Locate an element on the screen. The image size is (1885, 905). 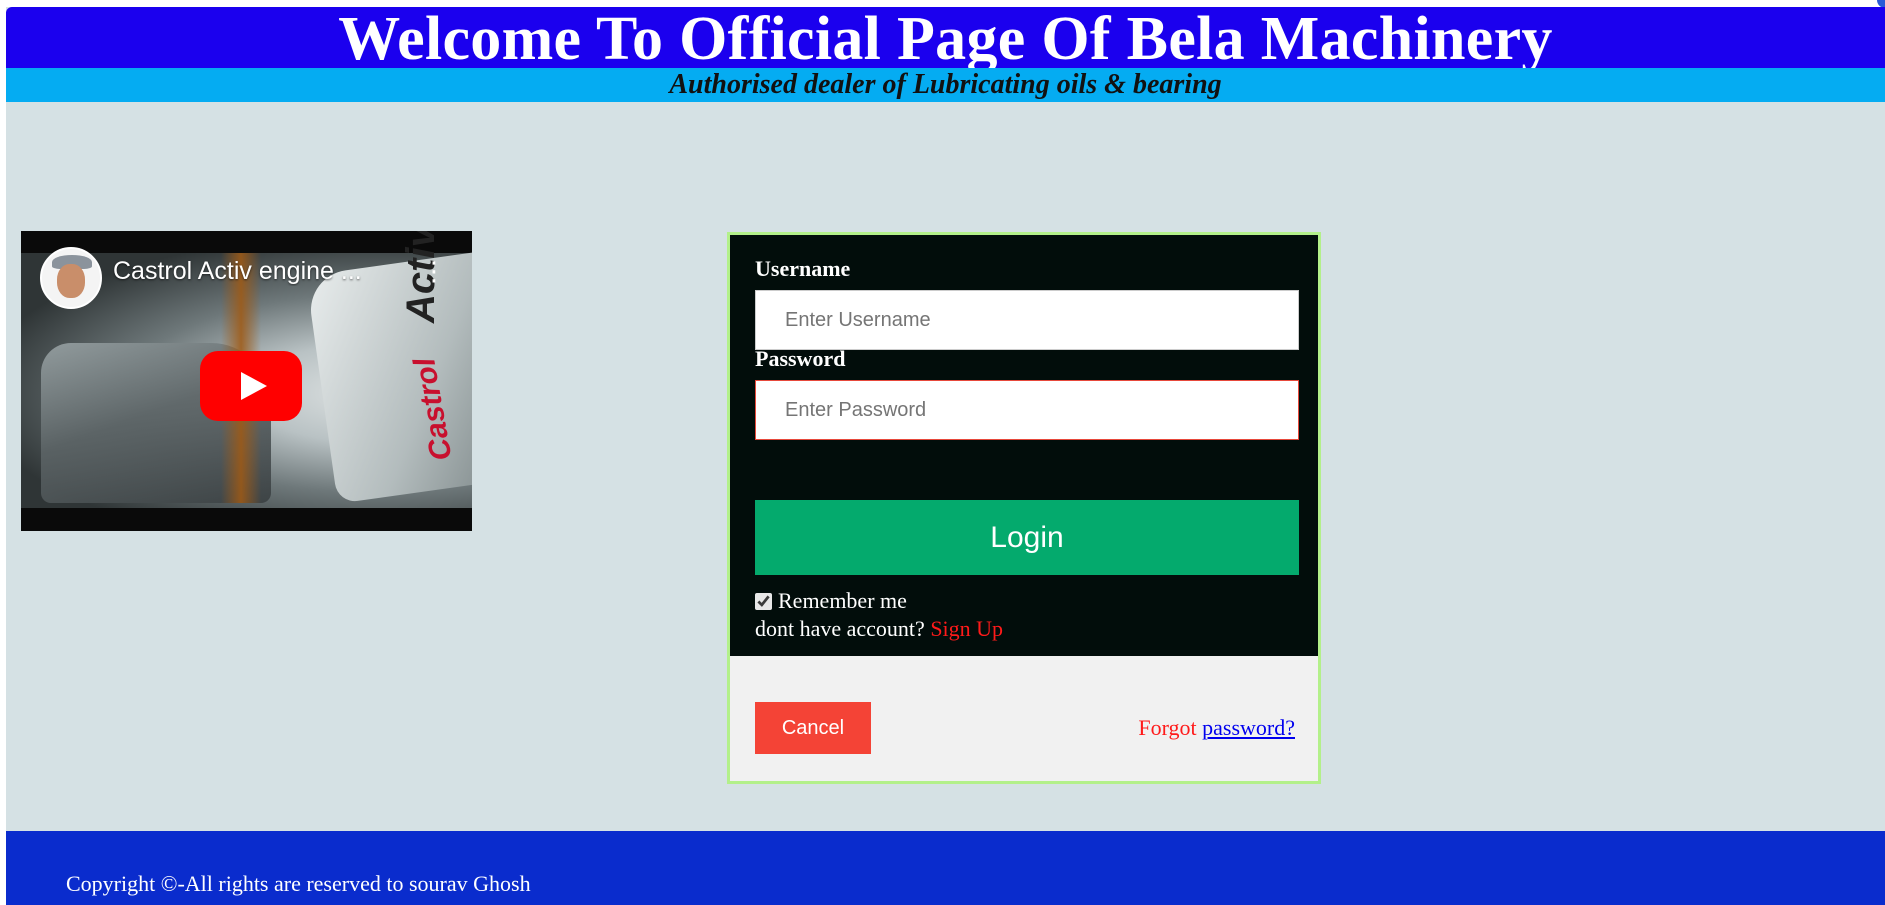
forgot-password: Forgot password? is located at coordinates (1216, 728).